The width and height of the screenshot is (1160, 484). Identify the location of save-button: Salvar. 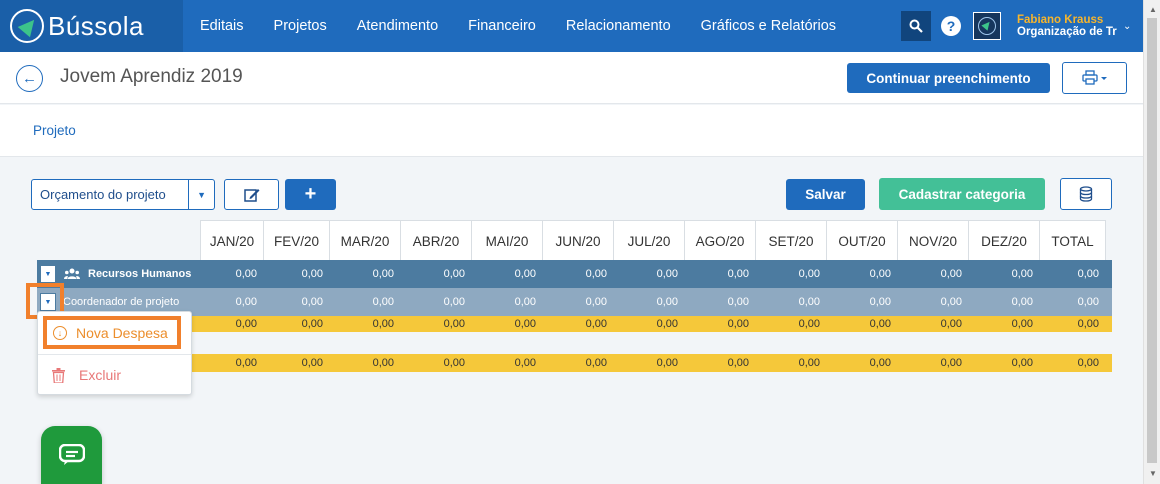
(825, 194).